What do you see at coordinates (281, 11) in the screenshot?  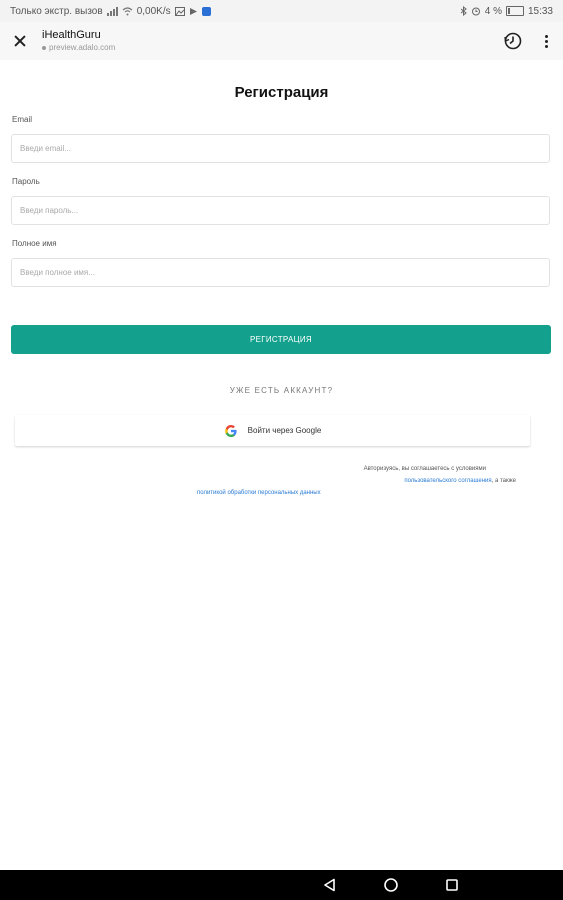 I see `status-bar: Только экстр. вызов 0,00K/s 4 % 15:33` at bounding box center [281, 11].